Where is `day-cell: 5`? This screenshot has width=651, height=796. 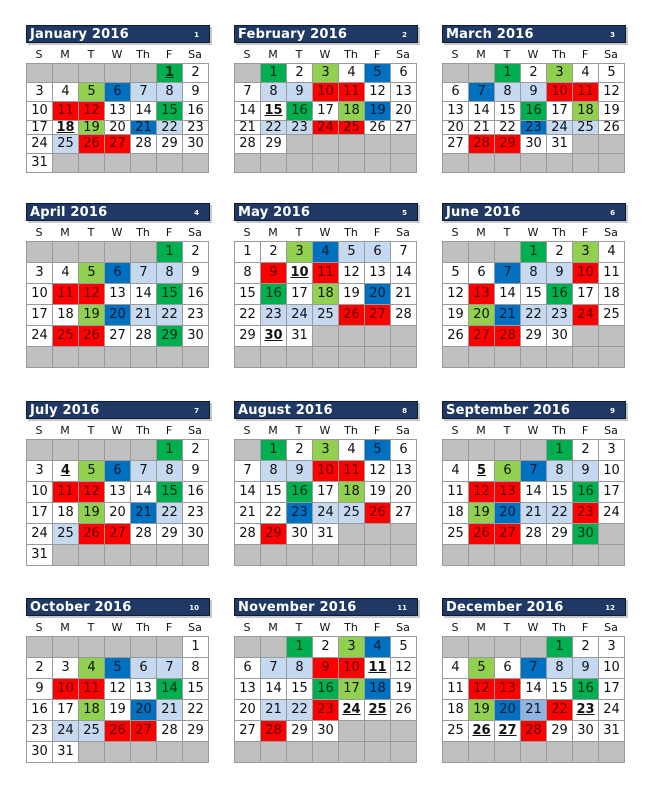
day-cell: 5 is located at coordinates (612, 73).